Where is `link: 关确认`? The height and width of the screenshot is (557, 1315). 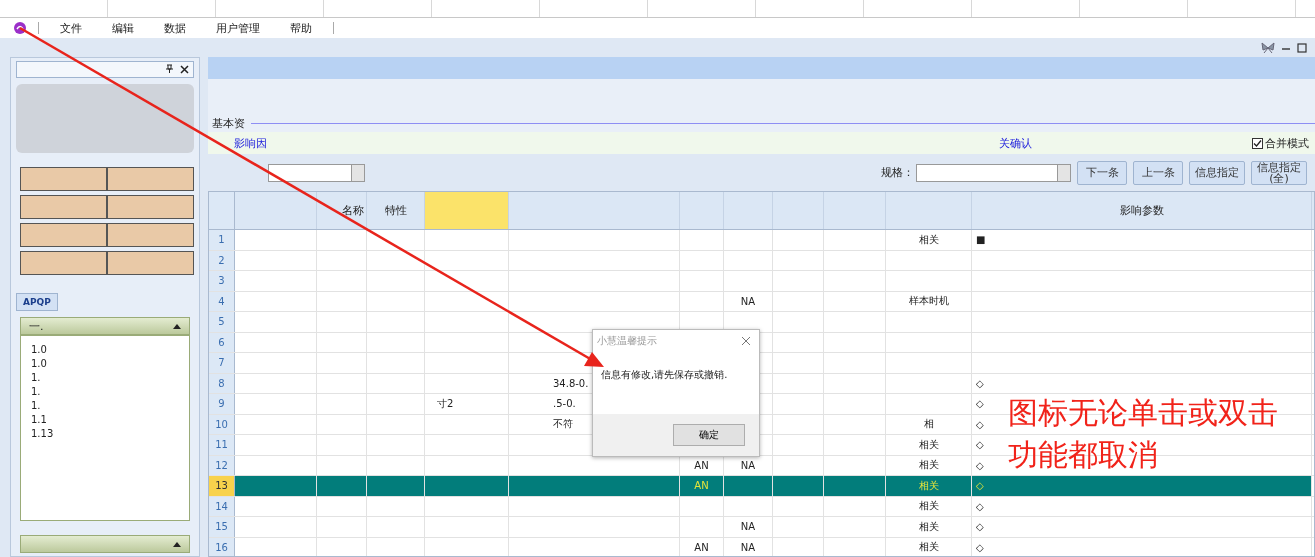 link: 关确认 is located at coordinates (1015, 143).